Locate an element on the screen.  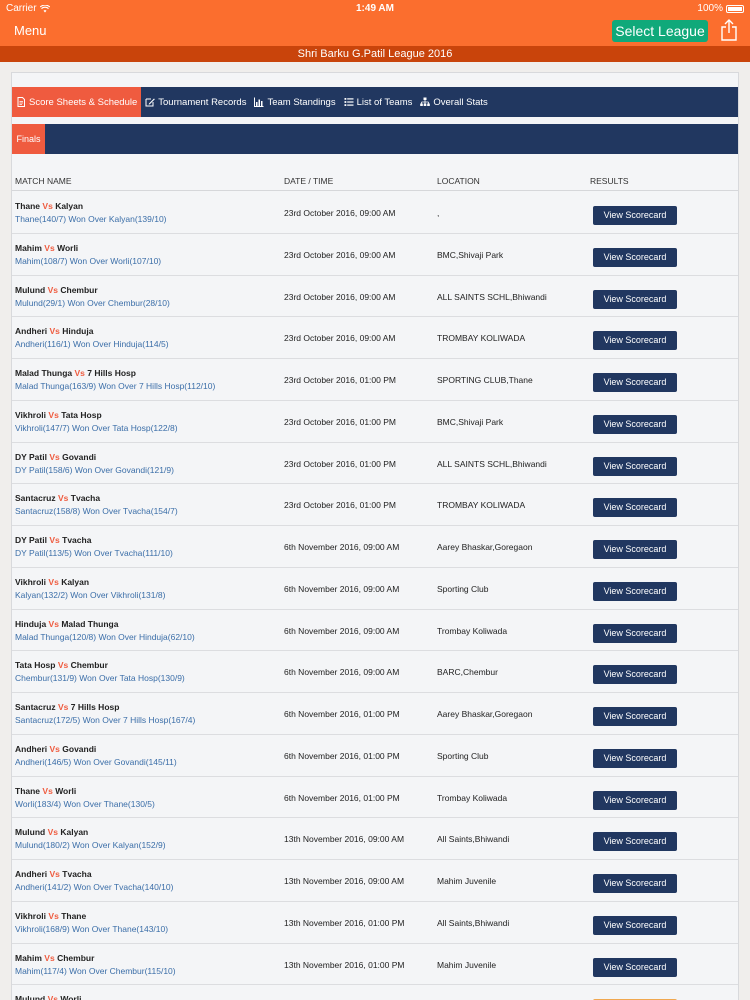
match-result-link: Chembur(131/9) Won Over Tata Hosp(130/9) is located at coordinates (100, 678).